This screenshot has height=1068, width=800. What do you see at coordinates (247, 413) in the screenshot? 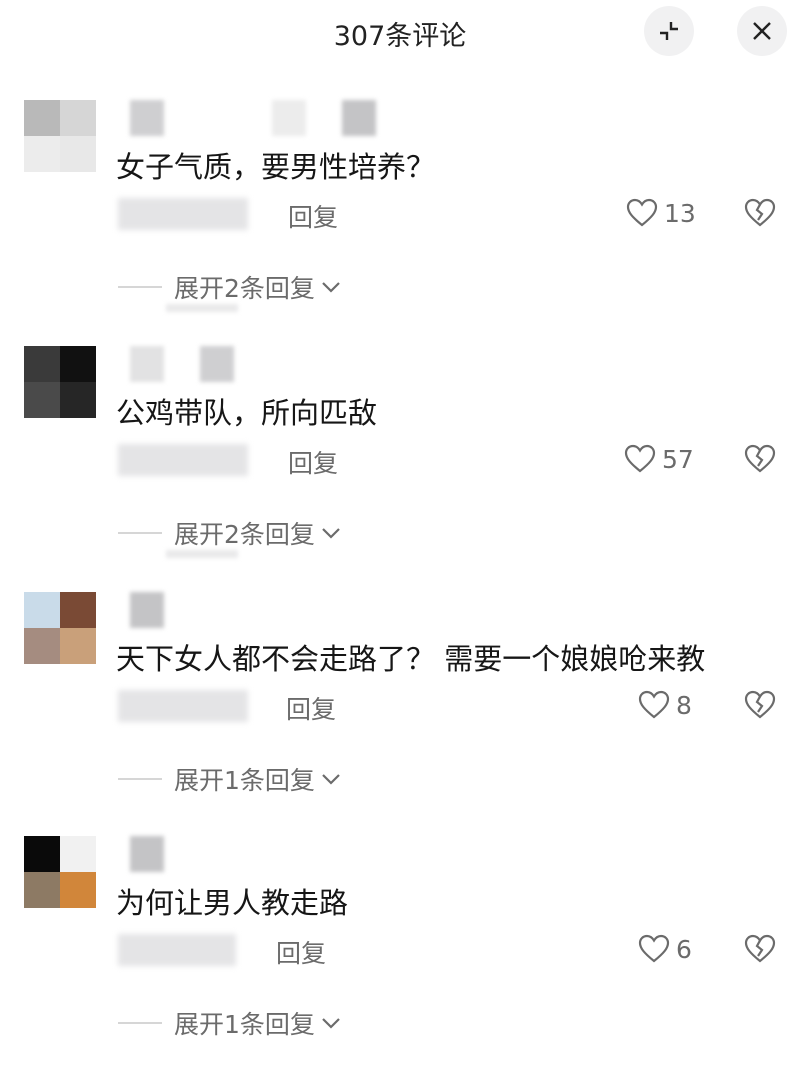
I see `comment-text: 公鸡带队，所向匹敌` at bounding box center [247, 413].